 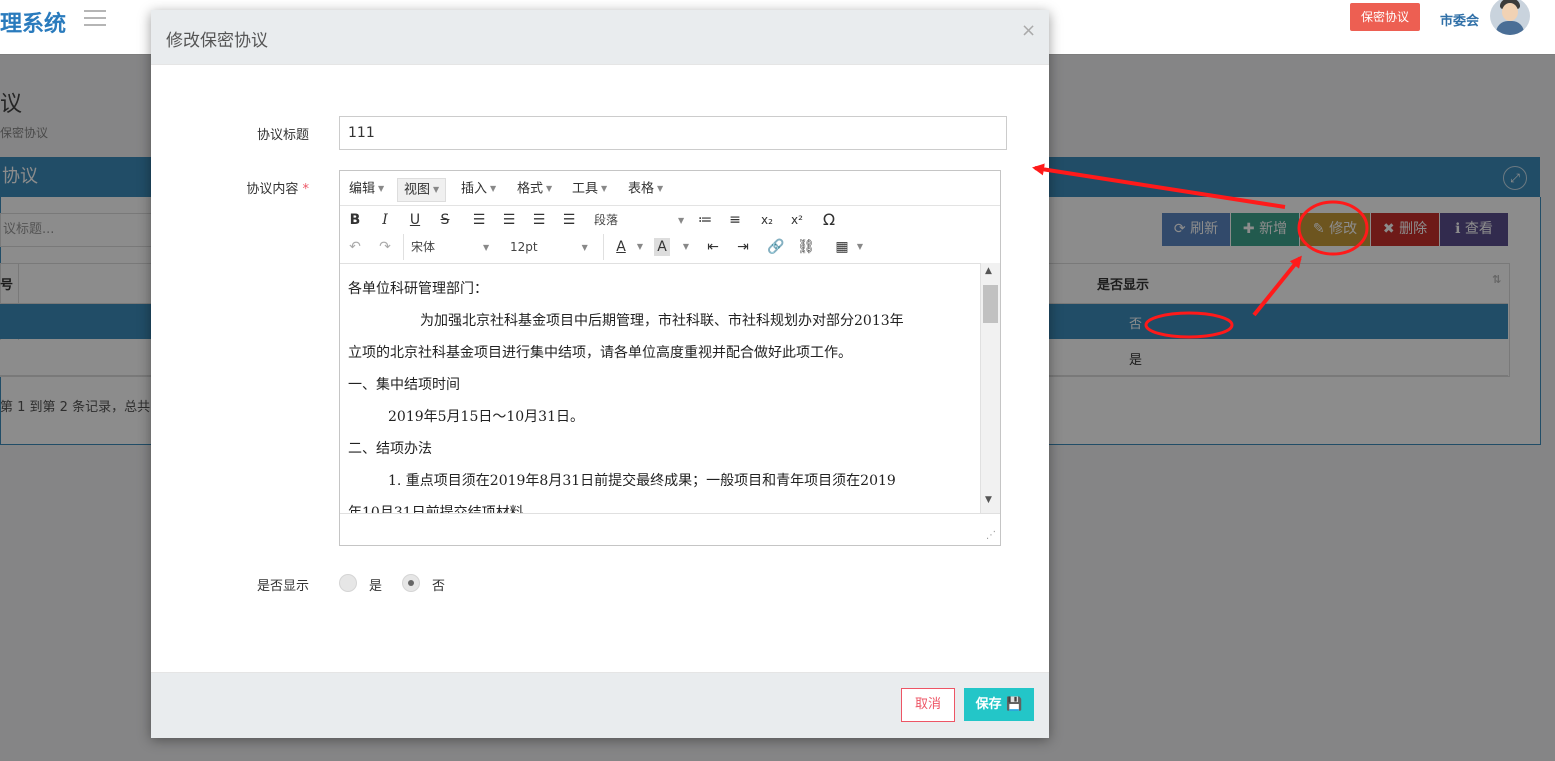 What do you see at coordinates (282, 586) in the screenshot?
I see `display-label: 是否显示` at bounding box center [282, 586].